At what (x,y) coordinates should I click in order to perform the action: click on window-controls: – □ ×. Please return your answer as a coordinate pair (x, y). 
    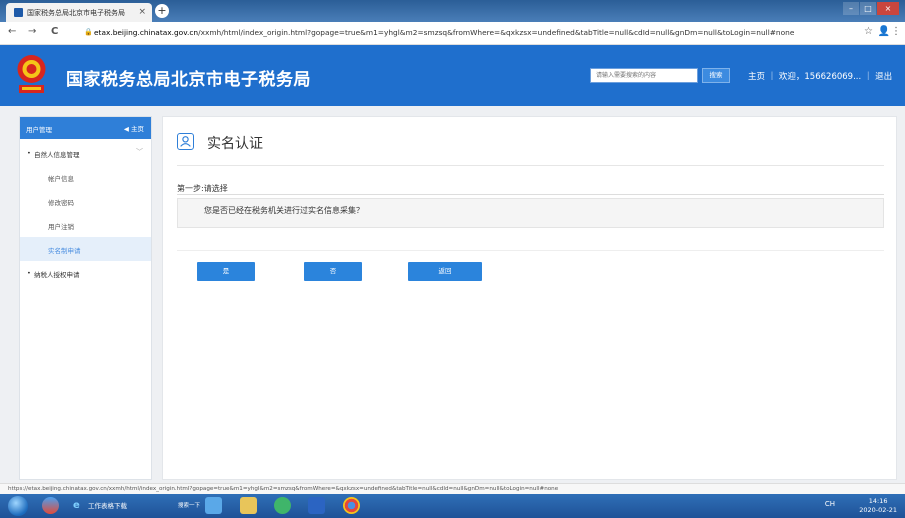
    Looking at the image, I should click on (870, 8).